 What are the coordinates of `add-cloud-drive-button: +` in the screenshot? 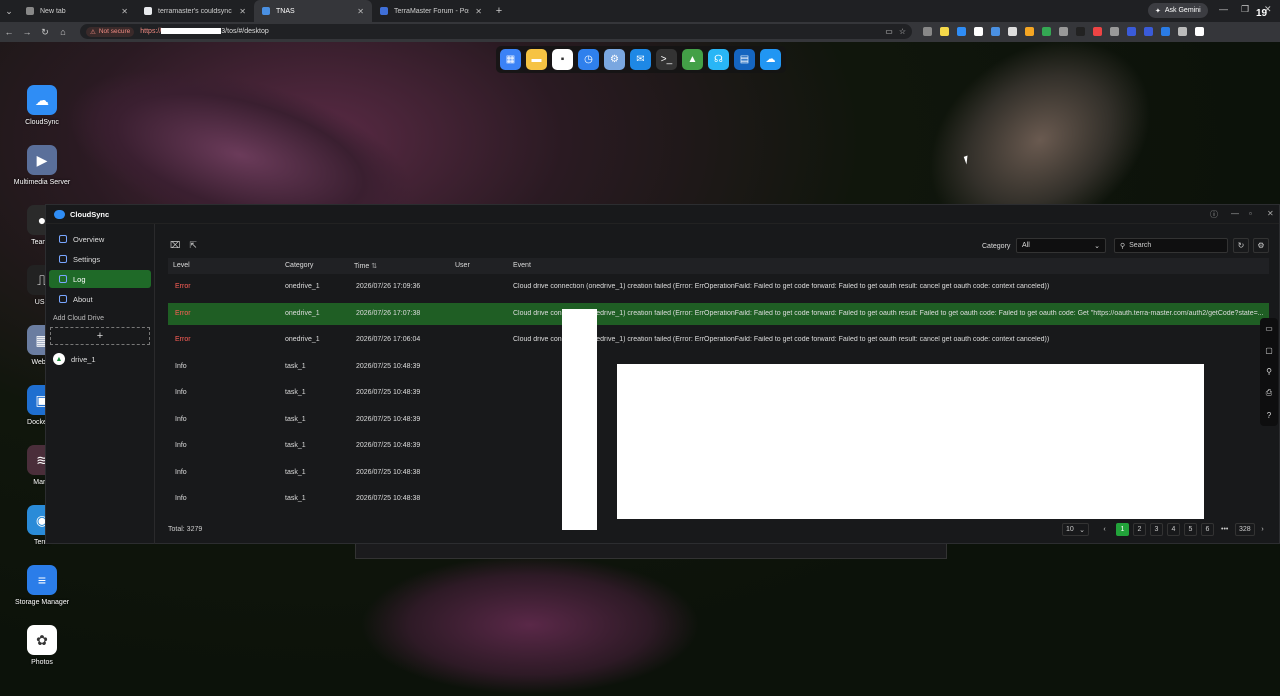 It's located at (100, 336).